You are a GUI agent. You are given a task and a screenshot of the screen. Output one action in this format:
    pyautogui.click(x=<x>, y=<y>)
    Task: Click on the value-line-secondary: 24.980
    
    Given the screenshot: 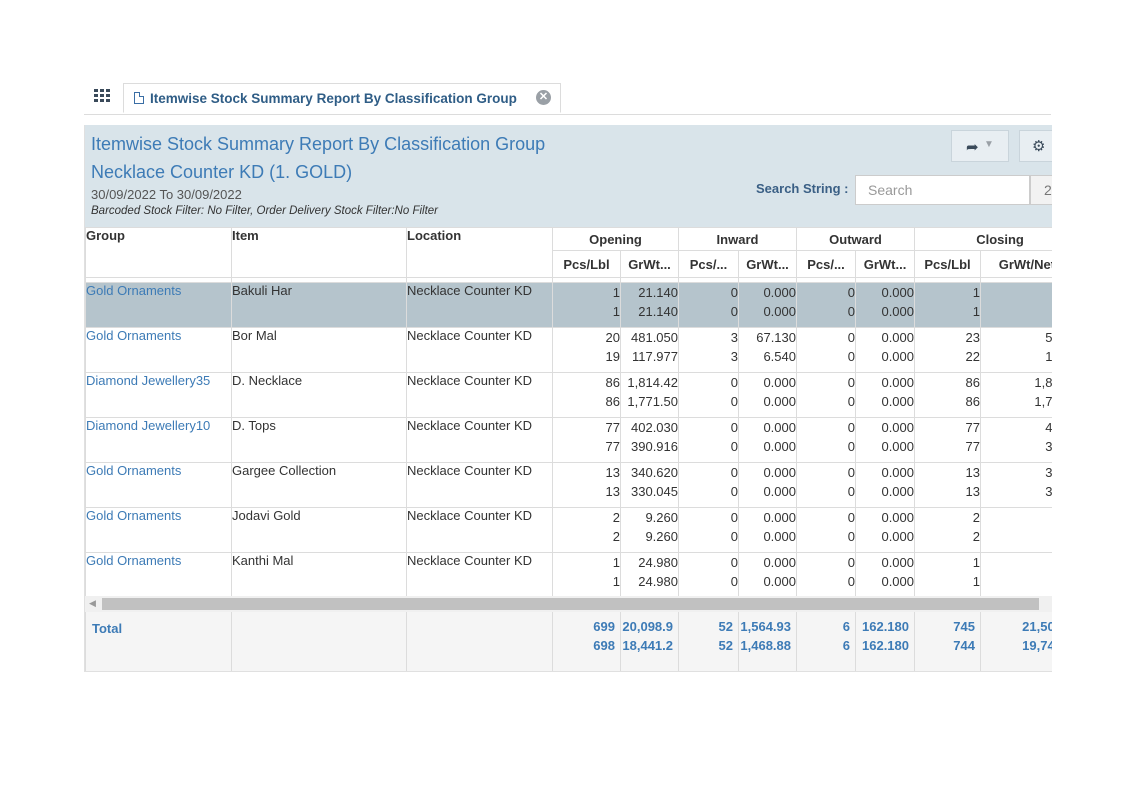 What is the action you would take?
    pyautogui.click(x=658, y=581)
    